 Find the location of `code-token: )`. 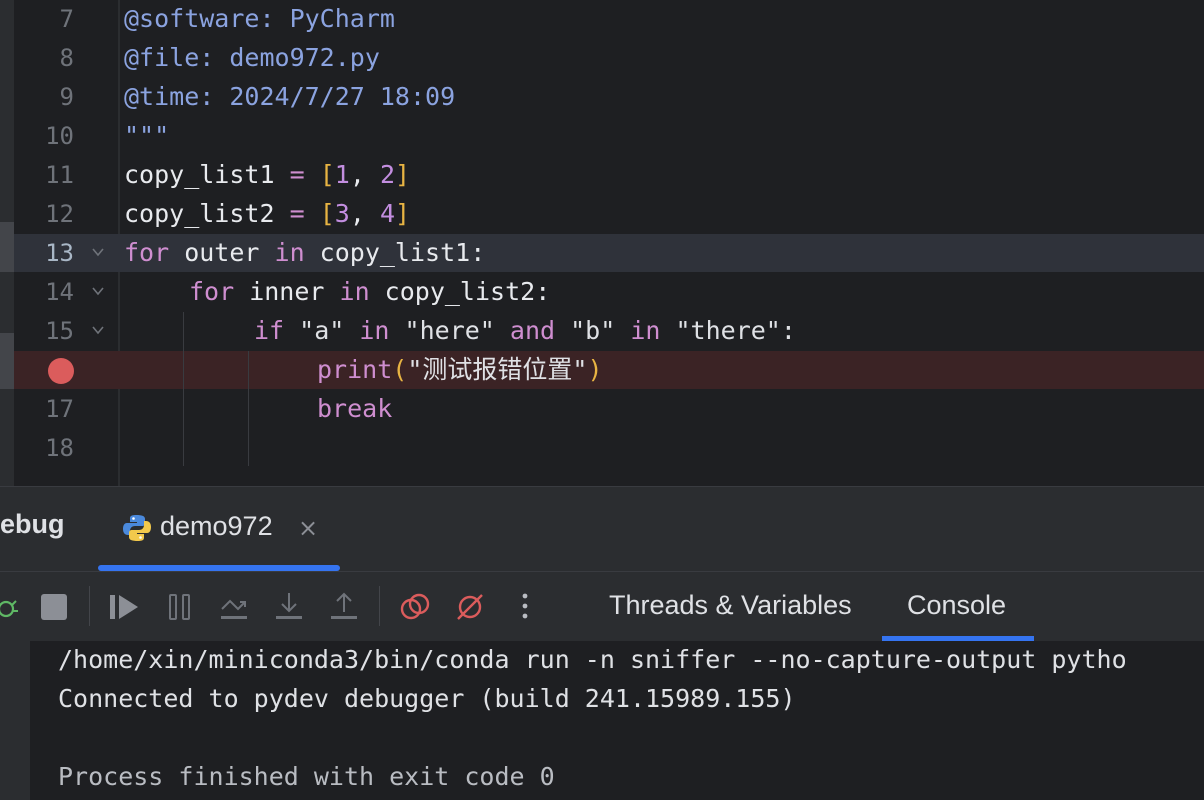

code-token: ) is located at coordinates (595, 369).